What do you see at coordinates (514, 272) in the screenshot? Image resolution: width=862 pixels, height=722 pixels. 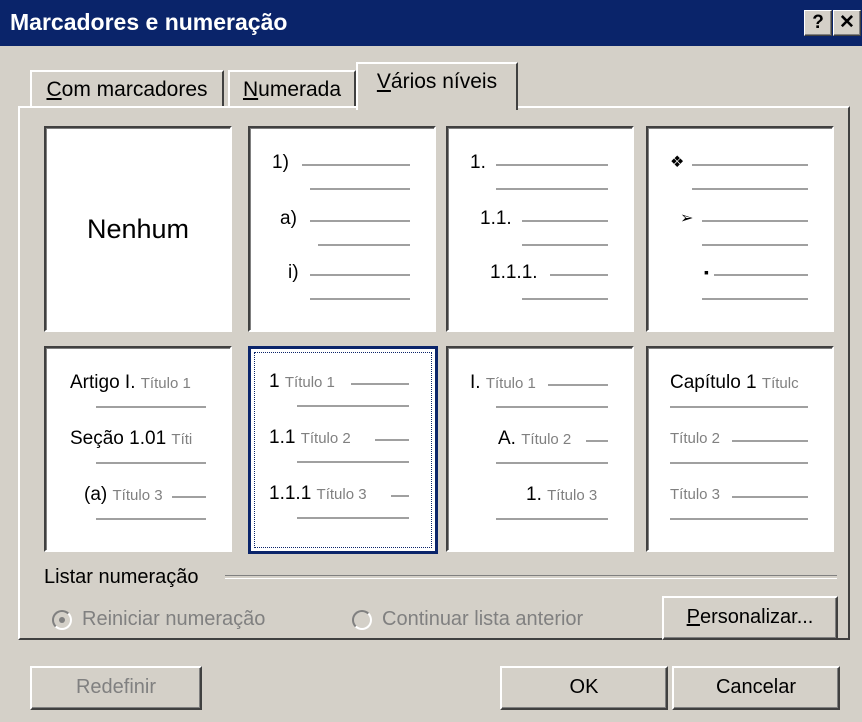 I see `level-3-number: 1.1.1.` at bounding box center [514, 272].